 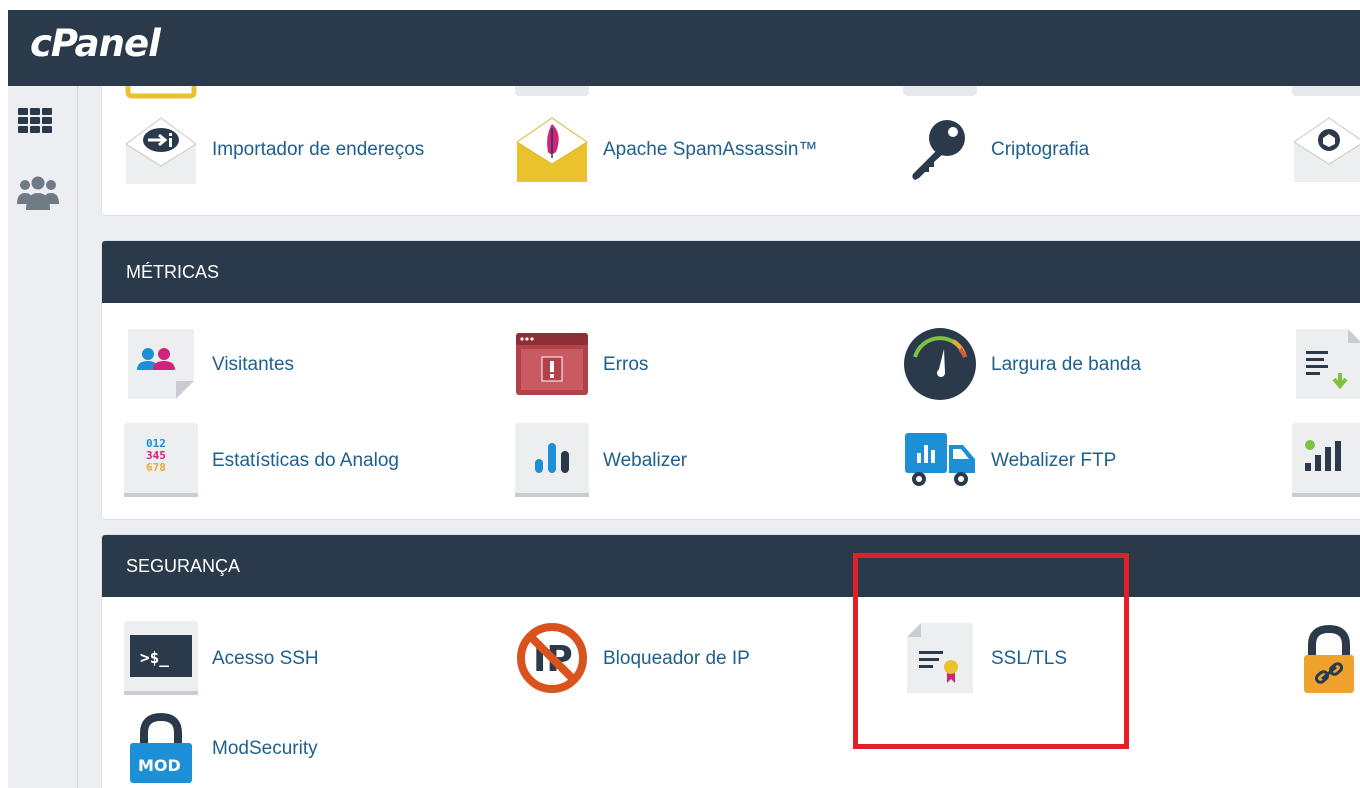 What do you see at coordinates (37, 124) in the screenshot?
I see `grid-icon` at bounding box center [37, 124].